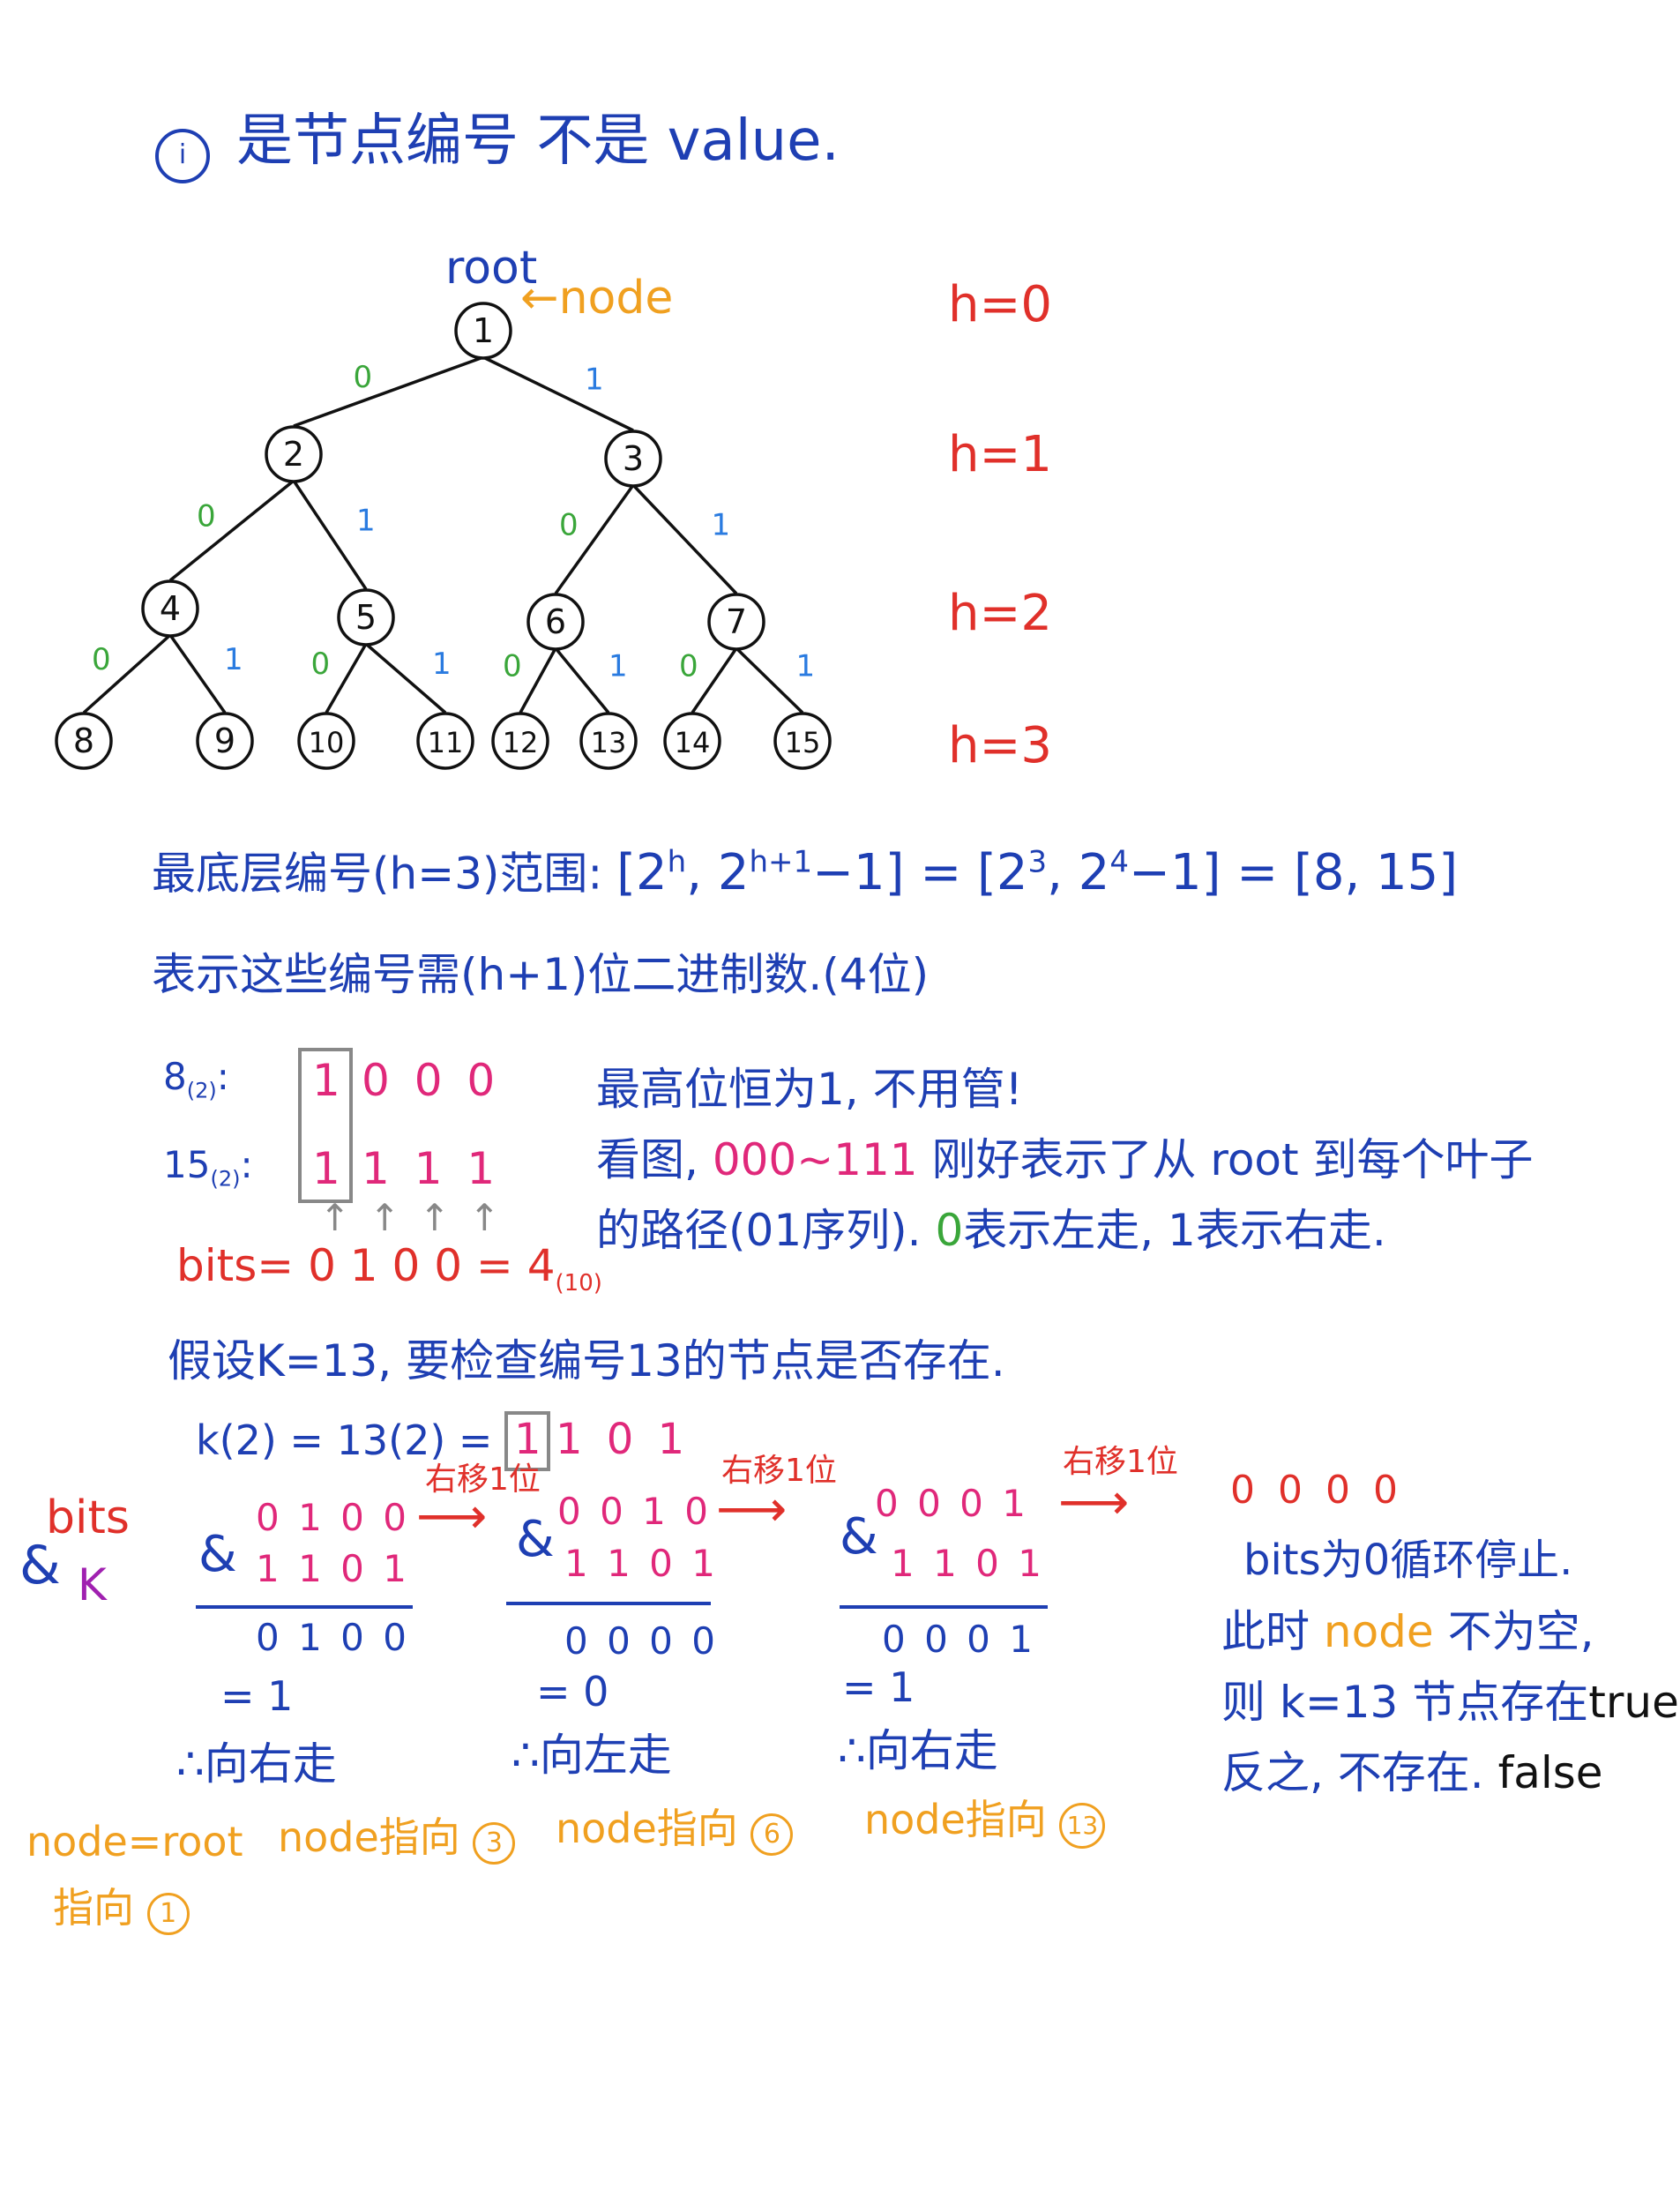 This screenshot has height=2205, width=1680. What do you see at coordinates (431, 1080) in the screenshot?
I see `binary-row1-rest: 0 0 0` at bounding box center [431, 1080].